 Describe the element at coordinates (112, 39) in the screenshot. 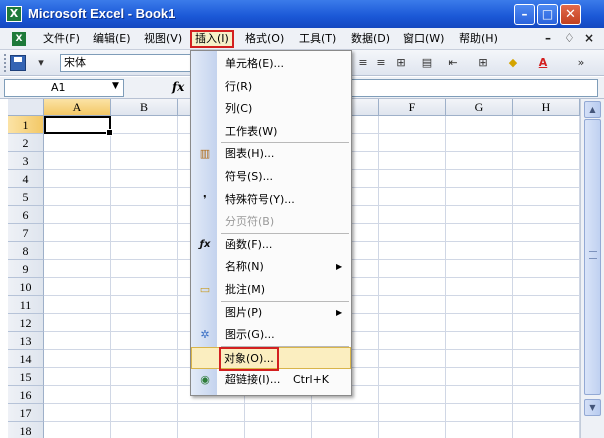

I see `menu-edit: 编辑(E)` at that location.